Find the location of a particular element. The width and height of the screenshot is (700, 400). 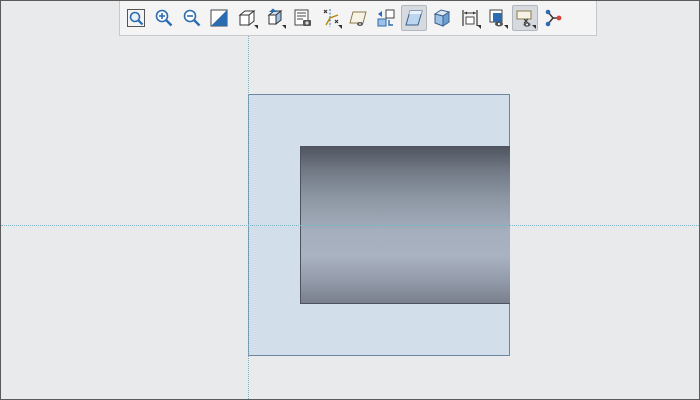

repaint-button is located at coordinates (219, 18).